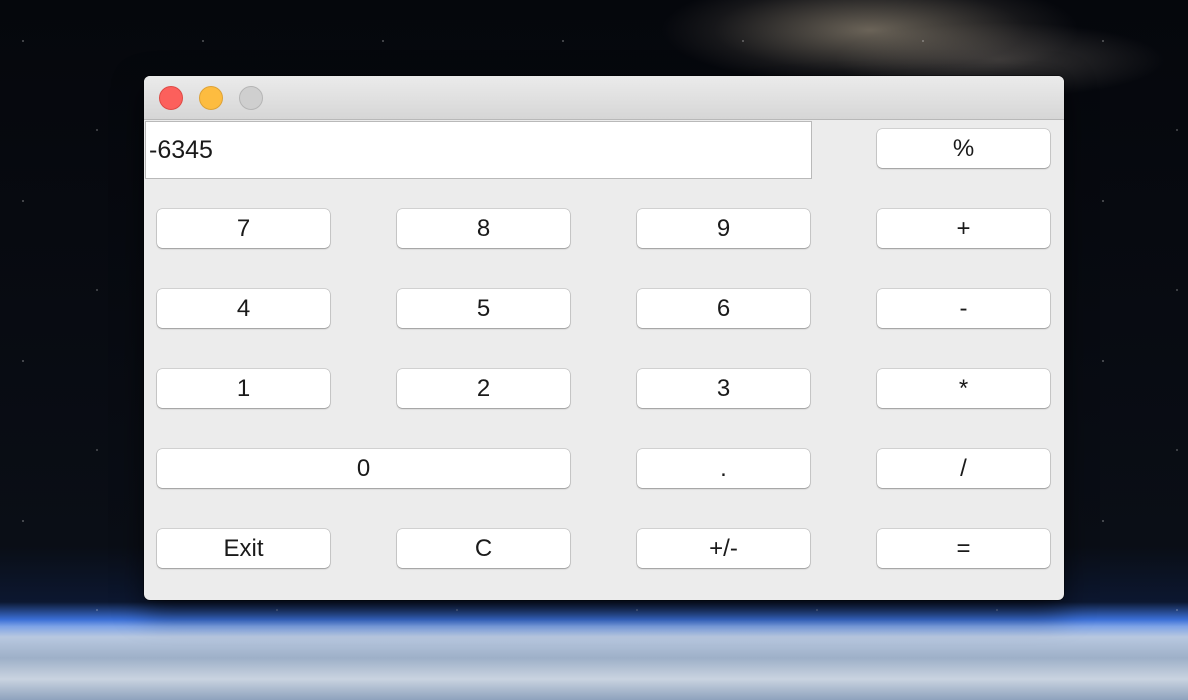  What do you see at coordinates (963, 468) in the screenshot?
I see `divide-button: /` at bounding box center [963, 468].